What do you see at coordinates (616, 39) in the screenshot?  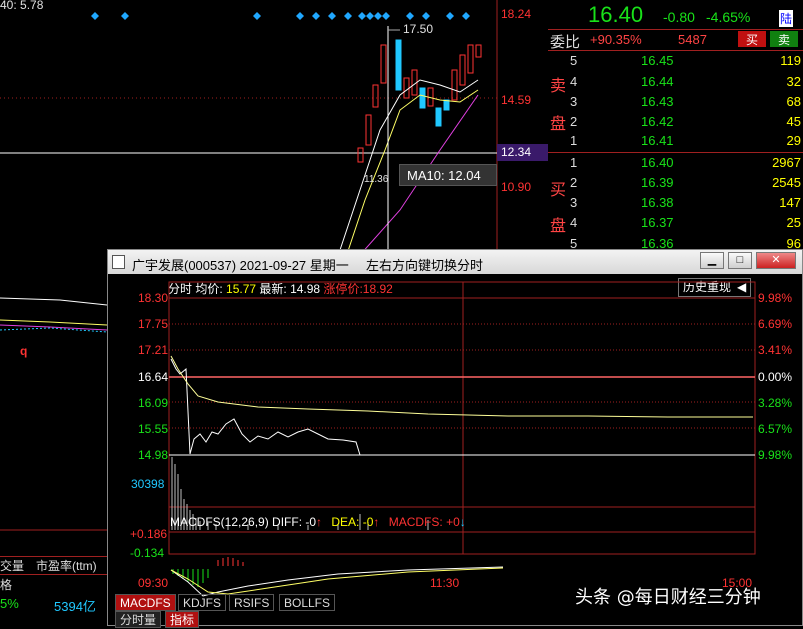 I see `weibi-value: +90.35%` at bounding box center [616, 39].